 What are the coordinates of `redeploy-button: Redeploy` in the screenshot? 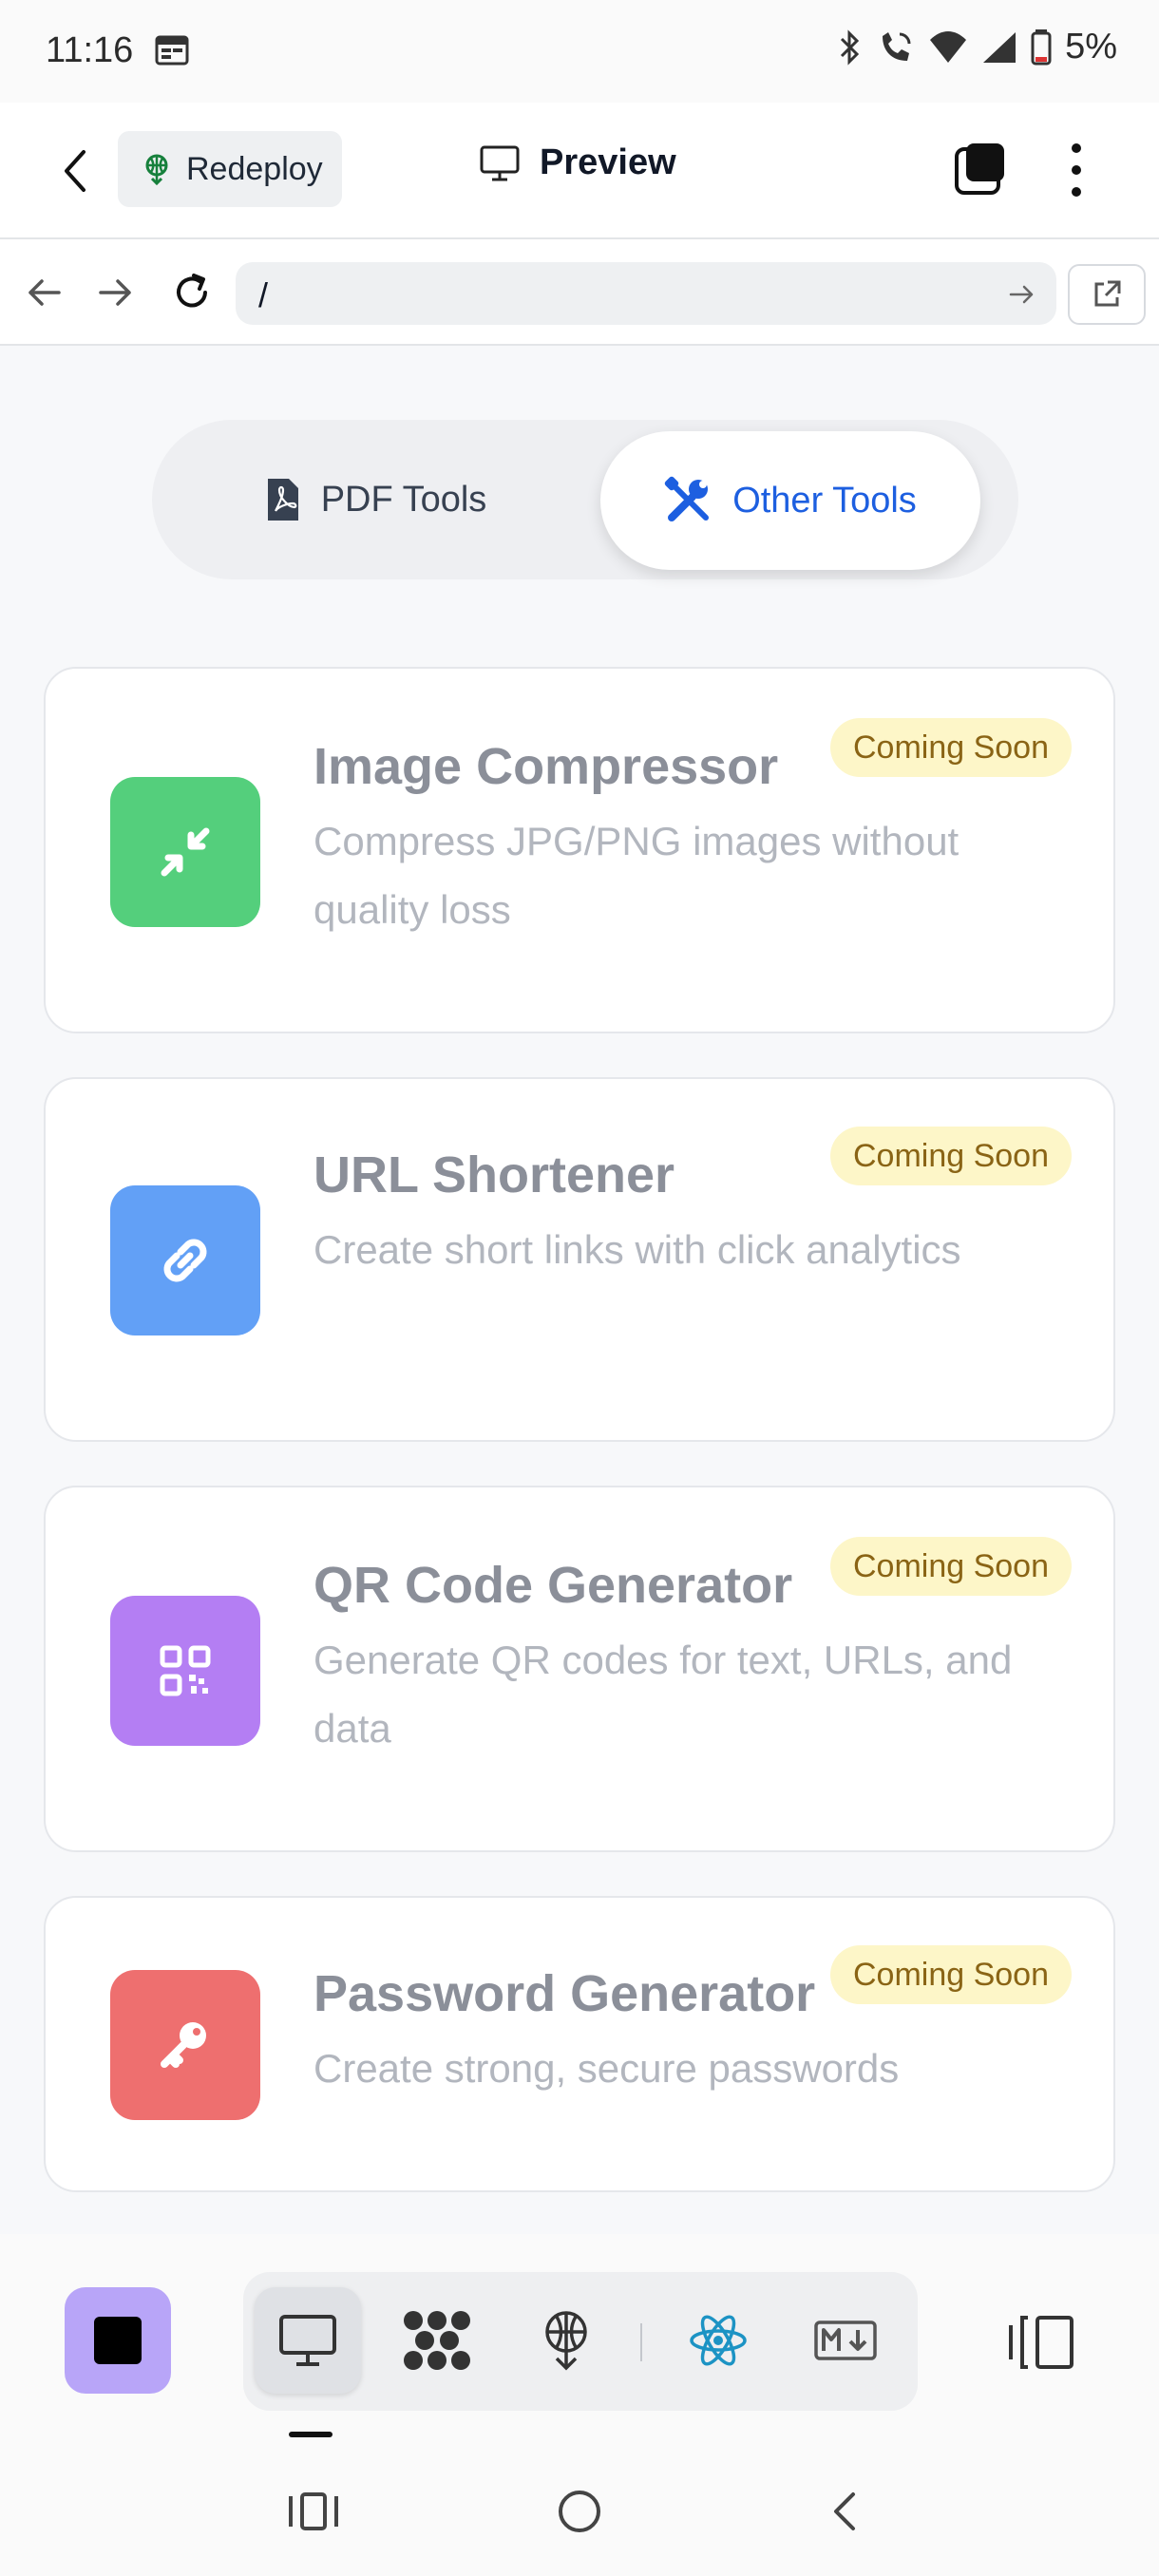 It's located at (230, 169).